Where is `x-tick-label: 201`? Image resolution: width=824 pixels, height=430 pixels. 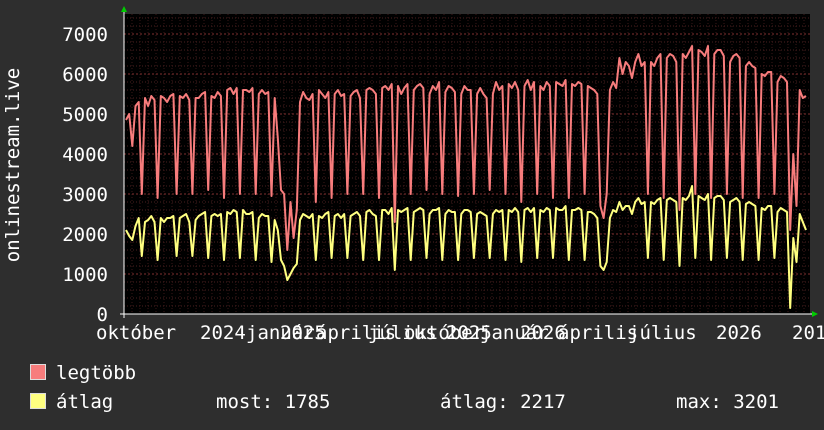
x-tick-label: 201 is located at coordinates (808, 333).